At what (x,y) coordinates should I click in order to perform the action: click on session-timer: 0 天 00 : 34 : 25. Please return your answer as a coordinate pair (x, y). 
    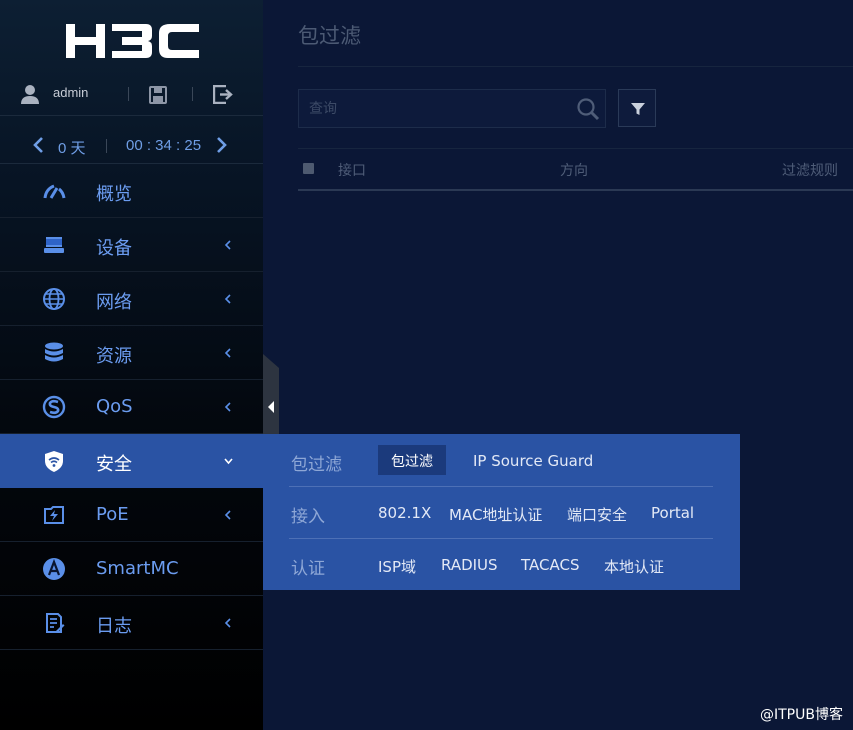
    Looking at the image, I should click on (131, 145).